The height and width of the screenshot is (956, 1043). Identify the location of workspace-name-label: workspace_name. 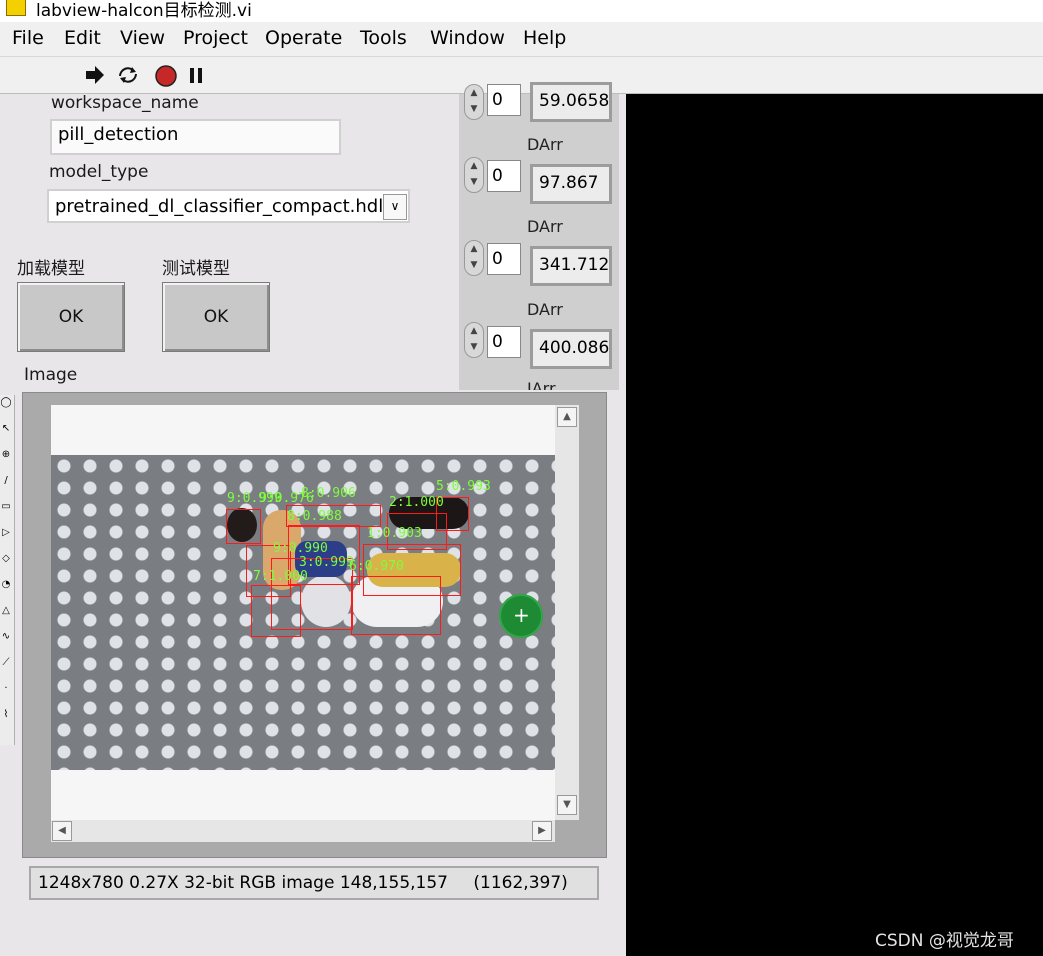
(125, 103).